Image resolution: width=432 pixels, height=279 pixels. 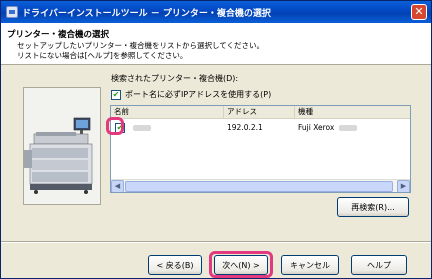 I want to click on list-header: 名前 アドレス 機種, so click(x=260, y=112).